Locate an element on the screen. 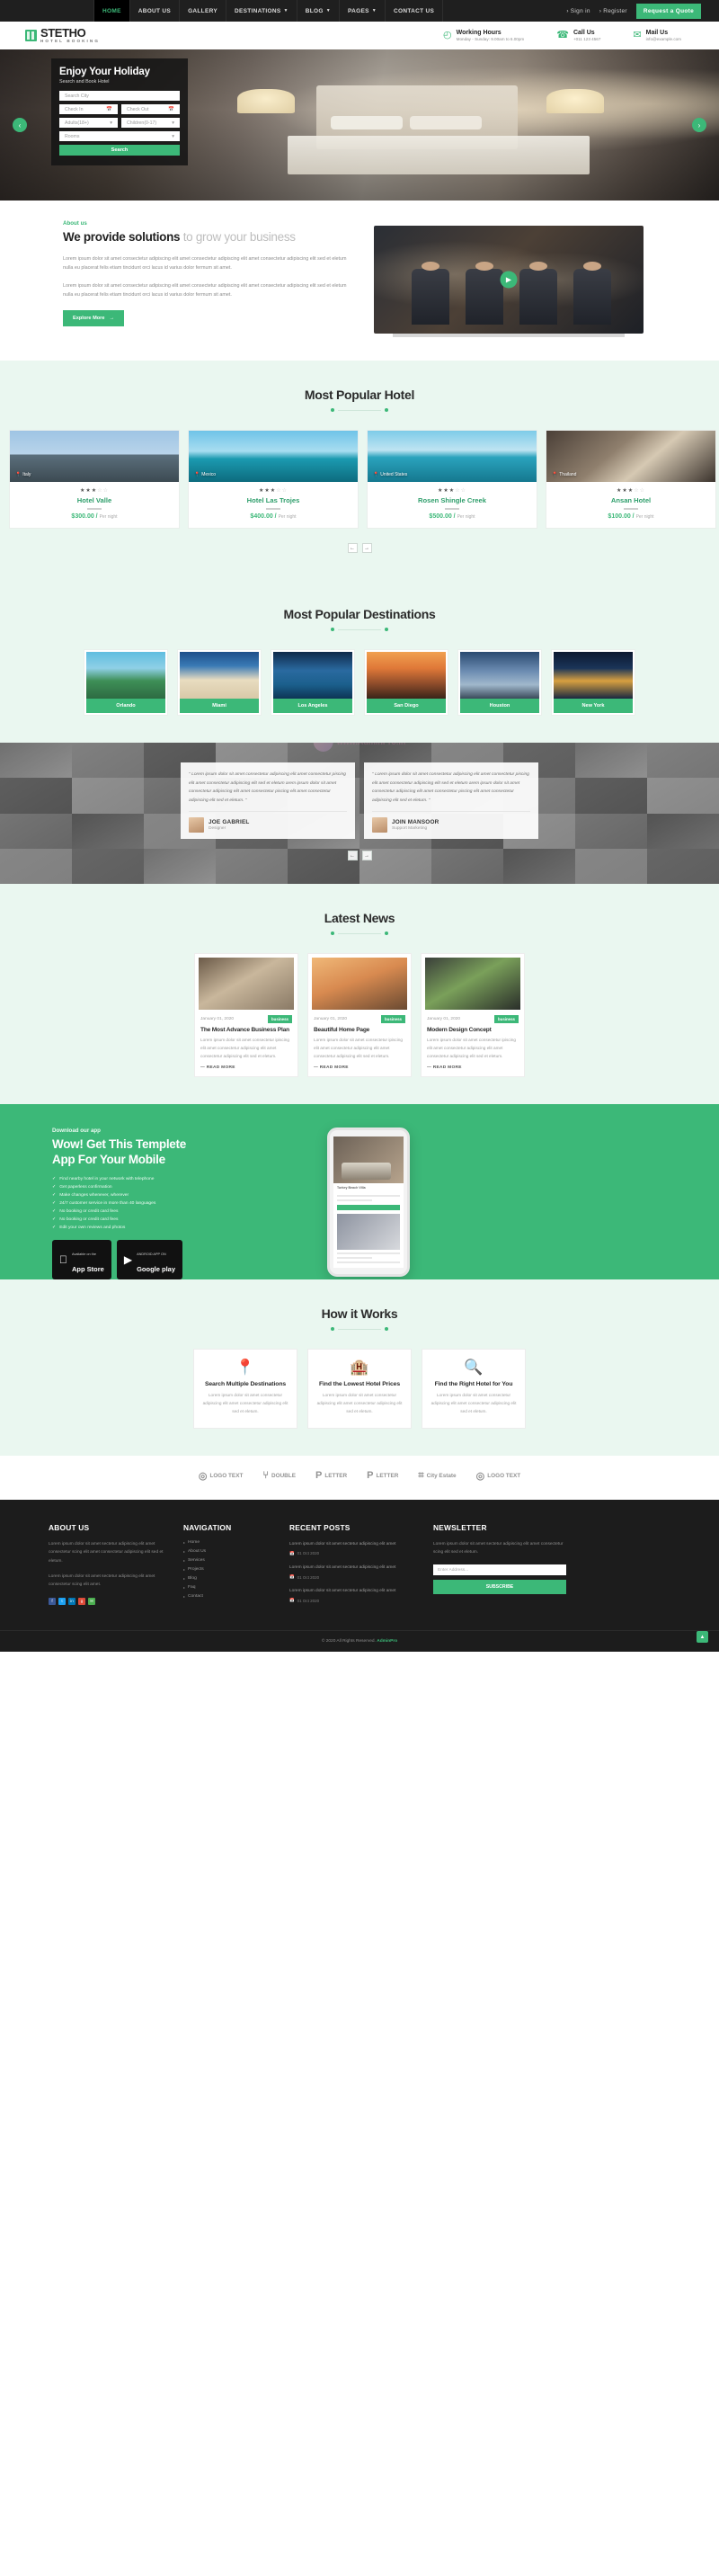 This screenshot has width=719, height=2576. scroll-to-top-button: ▲ is located at coordinates (702, 1638).